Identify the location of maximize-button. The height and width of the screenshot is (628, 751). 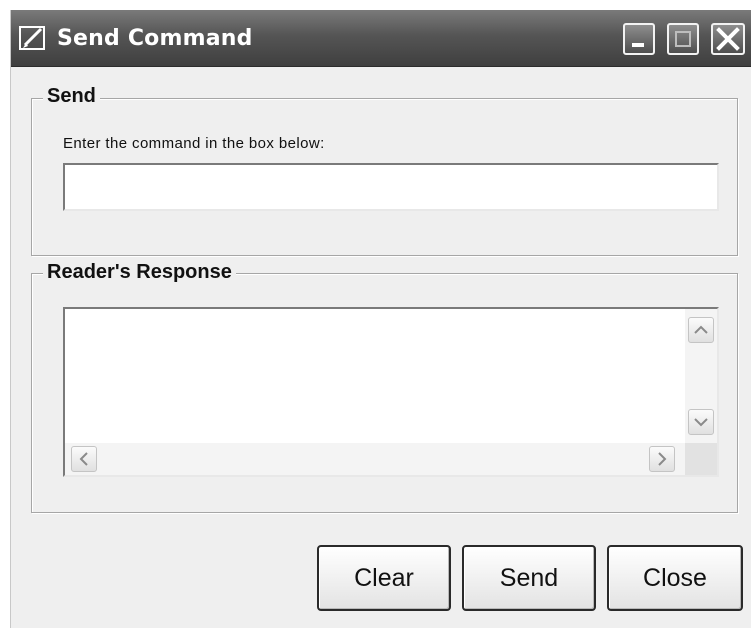
(683, 39).